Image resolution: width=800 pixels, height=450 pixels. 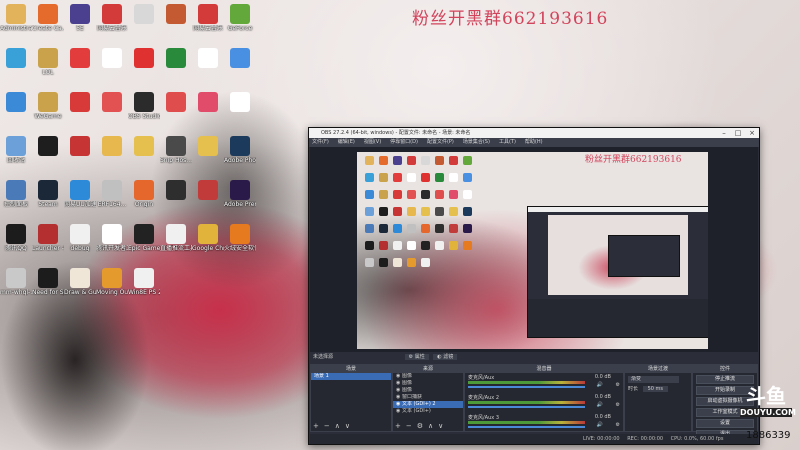 What do you see at coordinates (16, 200) in the screenshot?
I see `desktop-icon: 控制面板` at bounding box center [16, 200].